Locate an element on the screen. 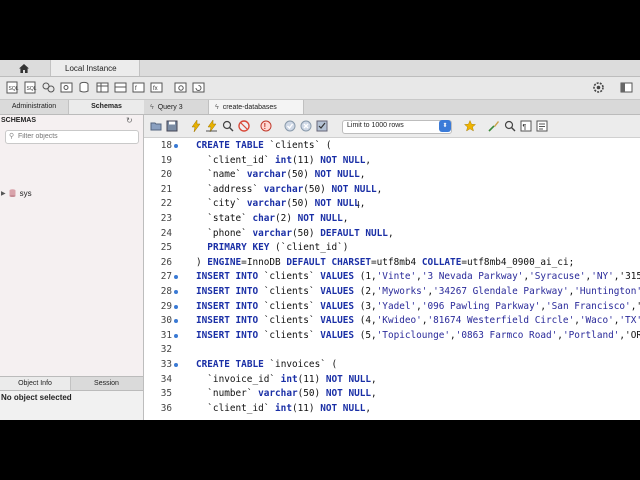  main-toolbar: SQL SQL f fx is located at coordinates (320, 88).